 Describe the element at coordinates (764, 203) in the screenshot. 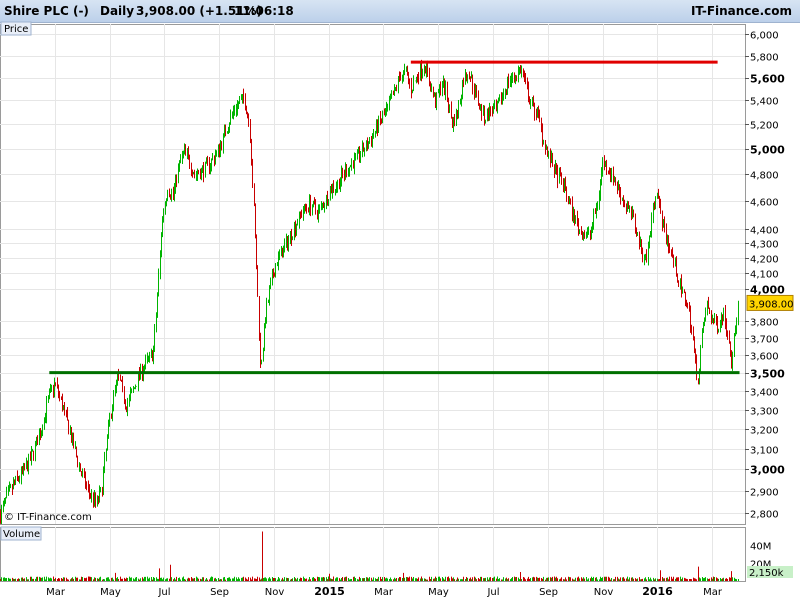

I see `y-tick-label: 4,600` at that location.